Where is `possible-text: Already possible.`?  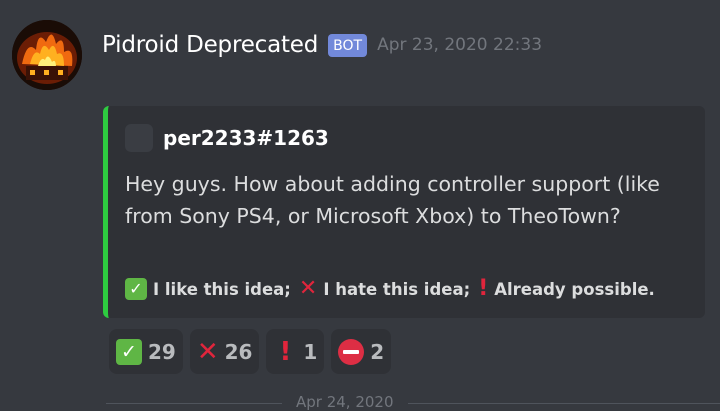 possible-text: Already possible. is located at coordinates (574, 289).